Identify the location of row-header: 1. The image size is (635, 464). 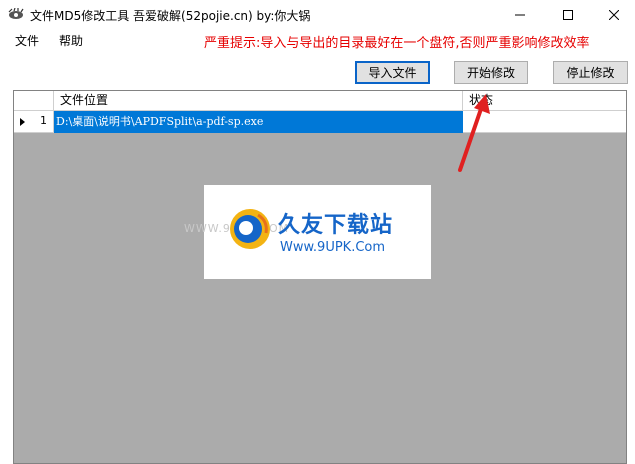
(34, 122).